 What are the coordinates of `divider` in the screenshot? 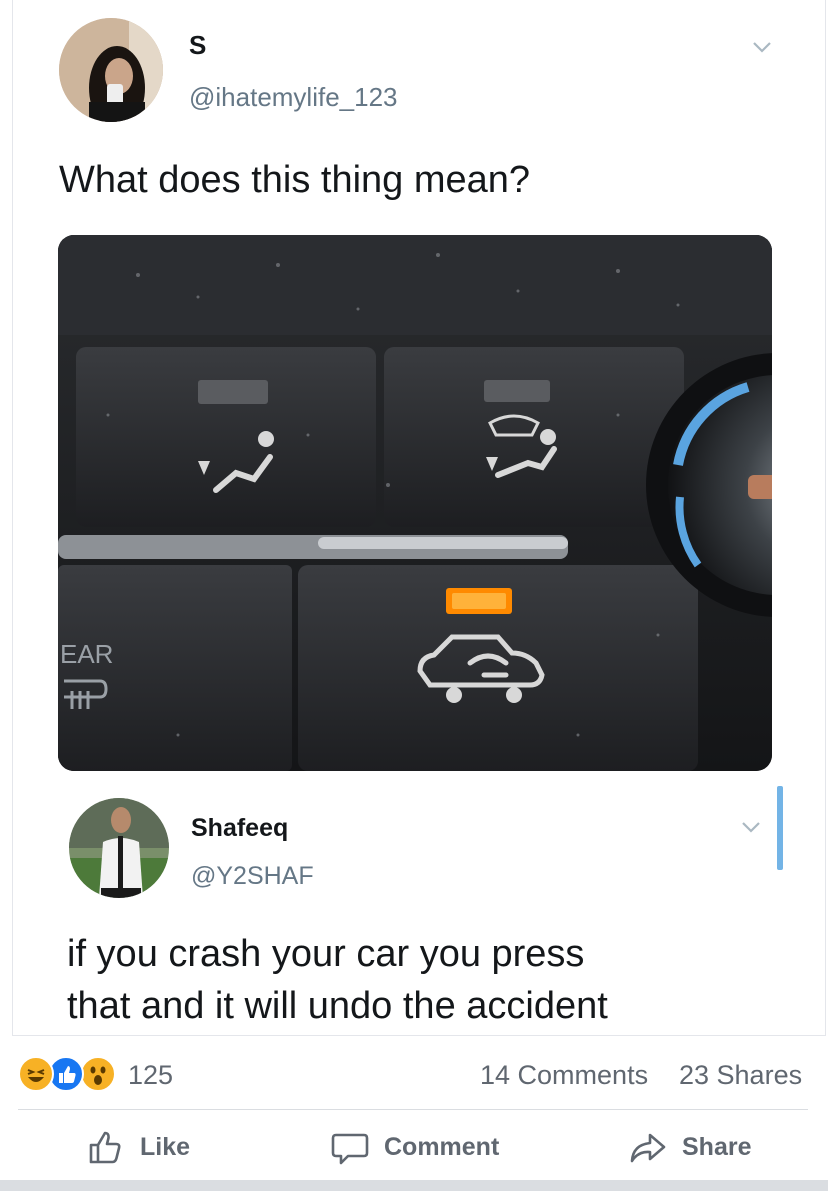 It's located at (413, 1109).